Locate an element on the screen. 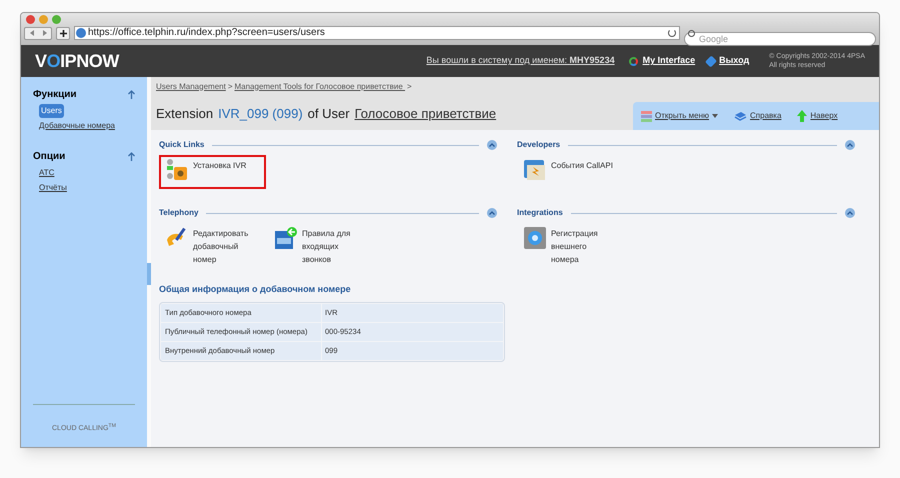 The width and height of the screenshot is (900, 478). extension-name: IVR_099 (099) is located at coordinates (260, 113).